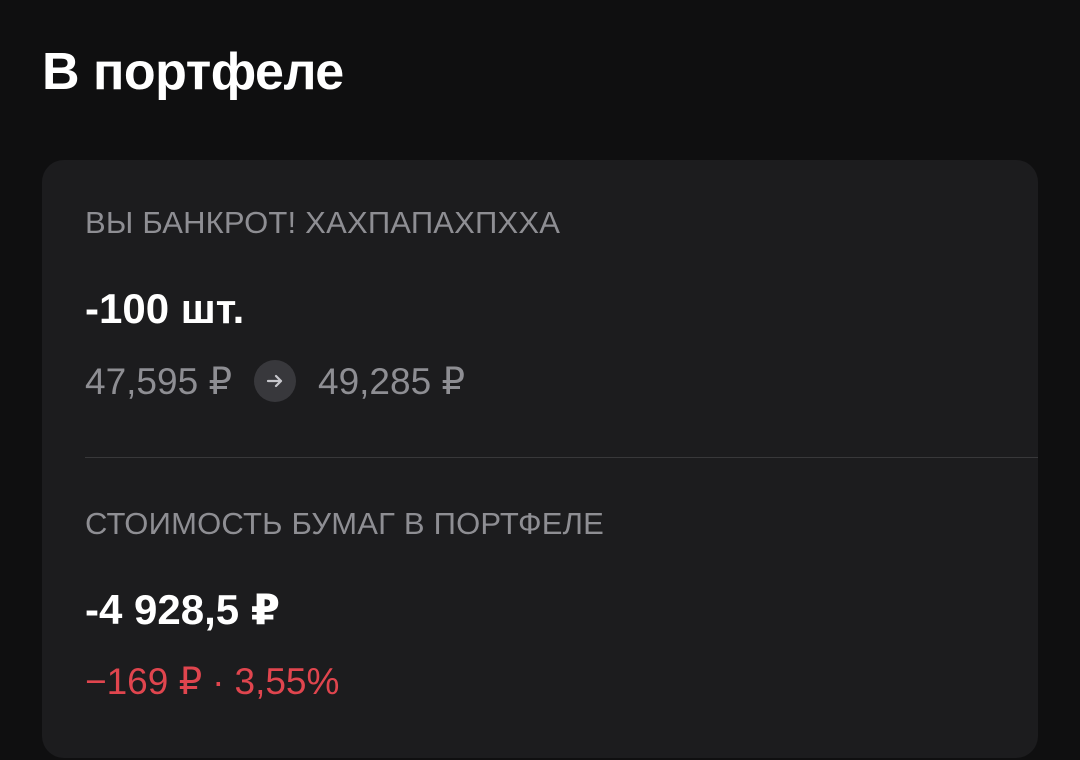  I want to click on change-percent: 3,55%, so click(287, 681).